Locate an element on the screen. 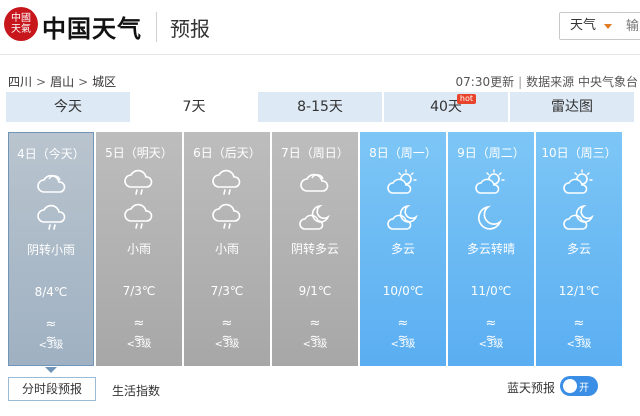 The image size is (640, 416). tab-radar: 雷达图 is located at coordinates (572, 107).